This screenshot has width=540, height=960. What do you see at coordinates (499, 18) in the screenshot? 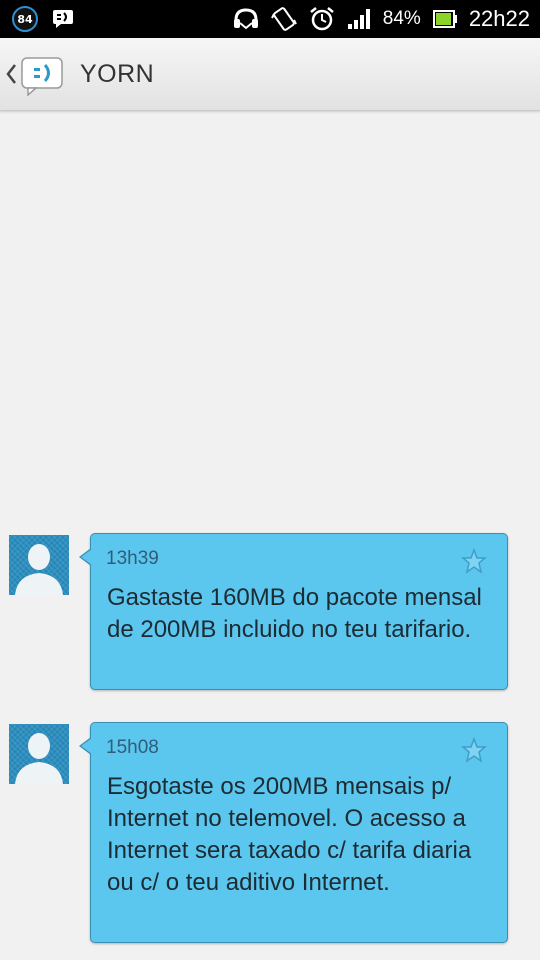
I see `status-time: 22h22` at bounding box center [499, 18].